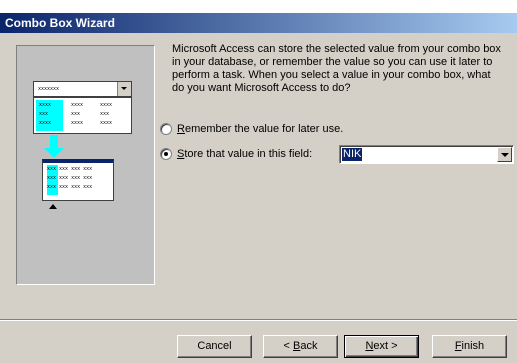  What do you see at coordinates (300, 346) in the screenshot?
I see `back-button: < Back` at bounding box center [300, 346].